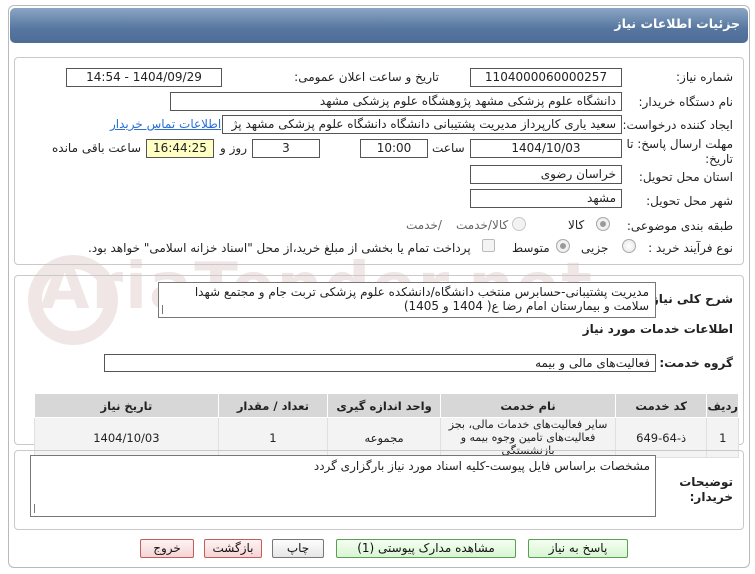  Describe the element at coordinates (677, 23) in the screenshot. I see `page-title: جزئیات اطلاعات نیاز` at that location.